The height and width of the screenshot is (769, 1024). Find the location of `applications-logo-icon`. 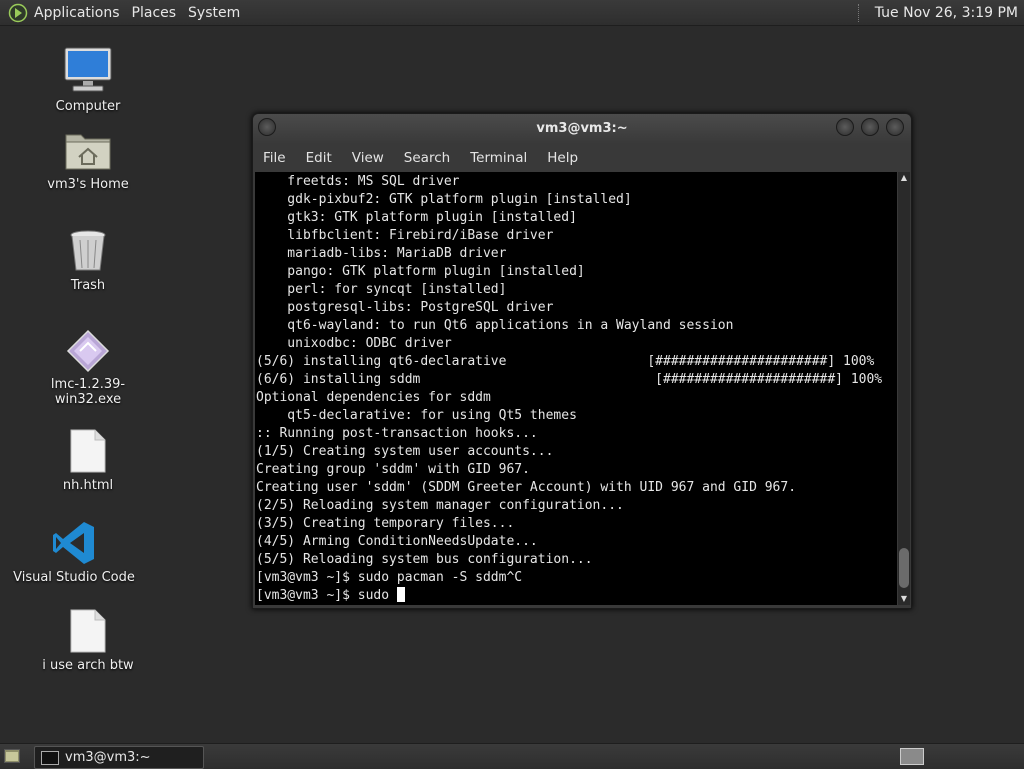

applications-logo-icon is located at coordinates (18, 12).